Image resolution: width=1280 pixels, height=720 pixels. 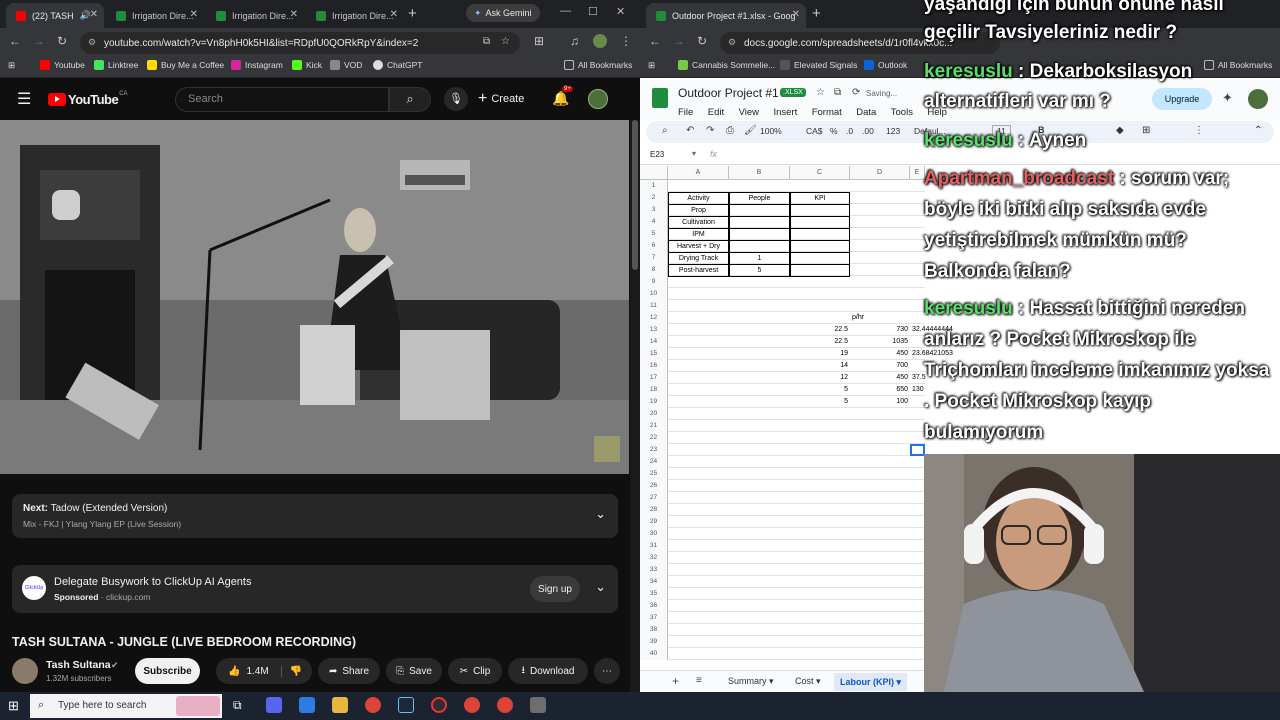 I want to click on fill-color-icon: ◆, so click(x=1120, y=130).